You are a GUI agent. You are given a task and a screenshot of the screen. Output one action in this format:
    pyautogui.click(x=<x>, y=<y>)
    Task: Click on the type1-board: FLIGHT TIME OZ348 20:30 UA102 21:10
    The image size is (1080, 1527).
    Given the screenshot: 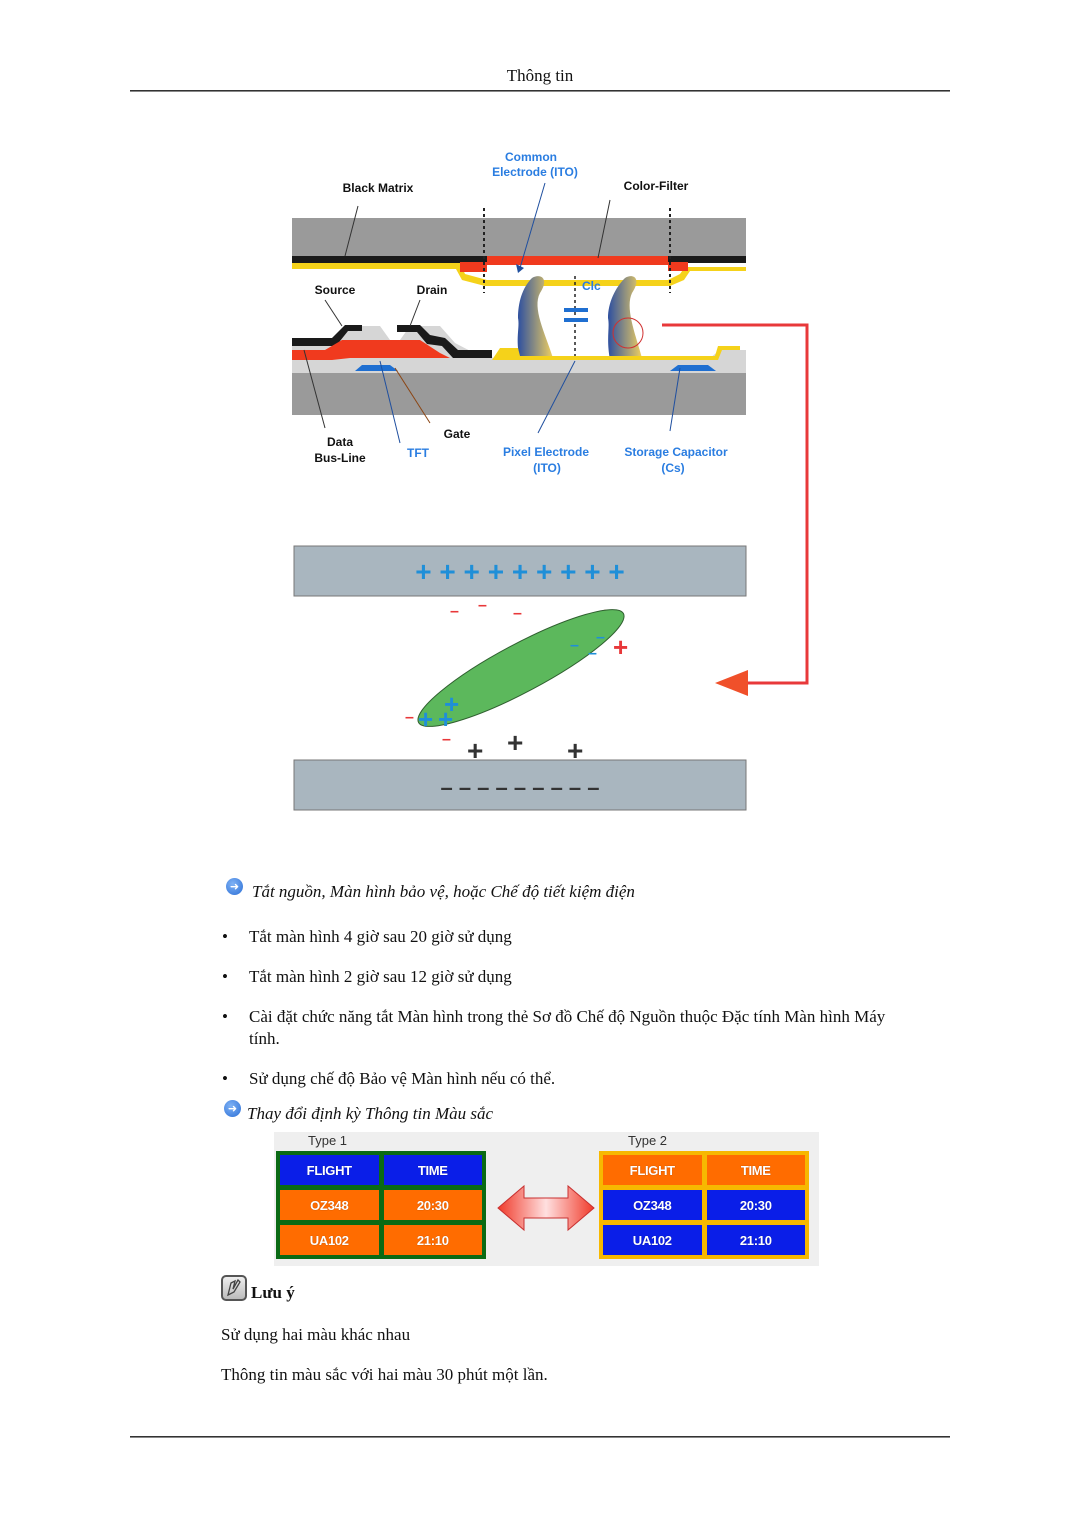 What is the action you would take?
    pyautogui.click(x=381, y=1205)
    